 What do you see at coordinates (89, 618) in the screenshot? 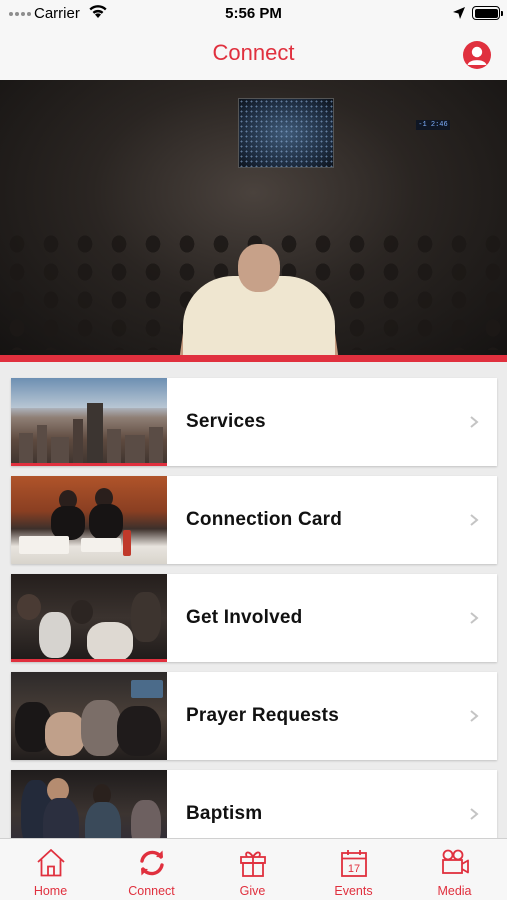
I see `crowd-thumbnail` at bounding box center [89, 618].